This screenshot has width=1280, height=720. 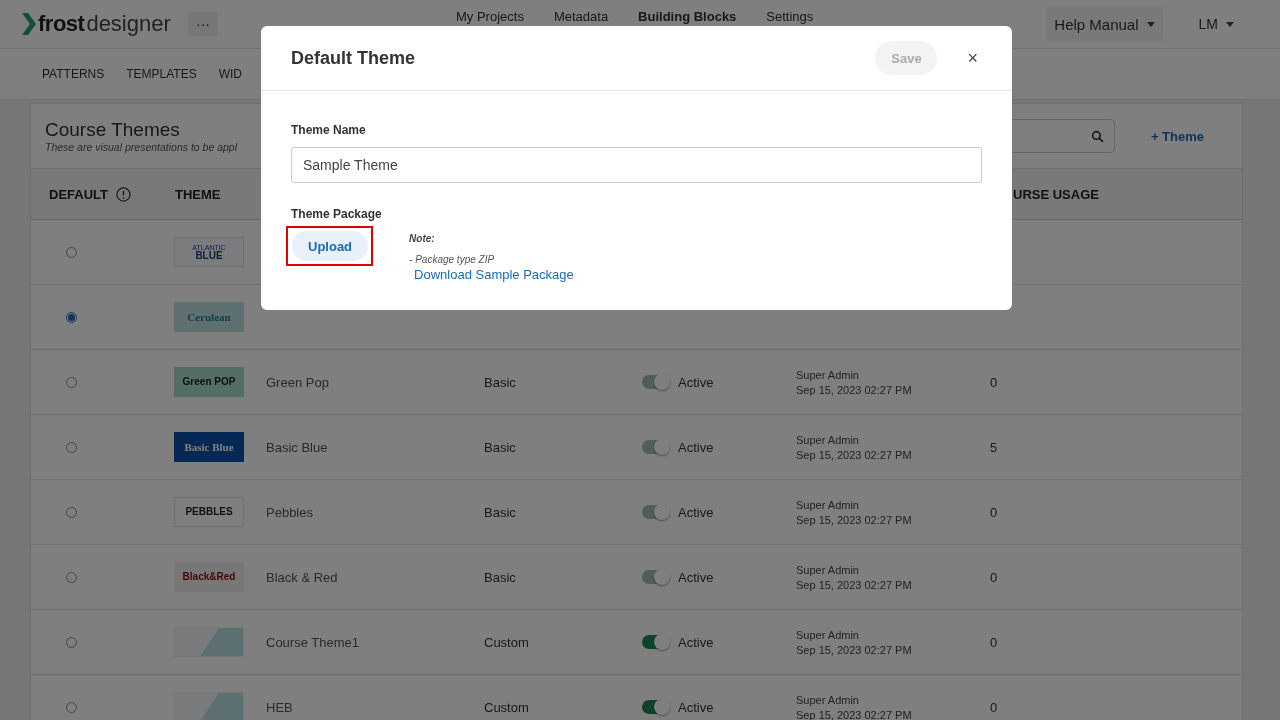 What do you see at coordinates (123, 194) in the screenshot?
I see `info-icon` at bounding box center [123, 194].